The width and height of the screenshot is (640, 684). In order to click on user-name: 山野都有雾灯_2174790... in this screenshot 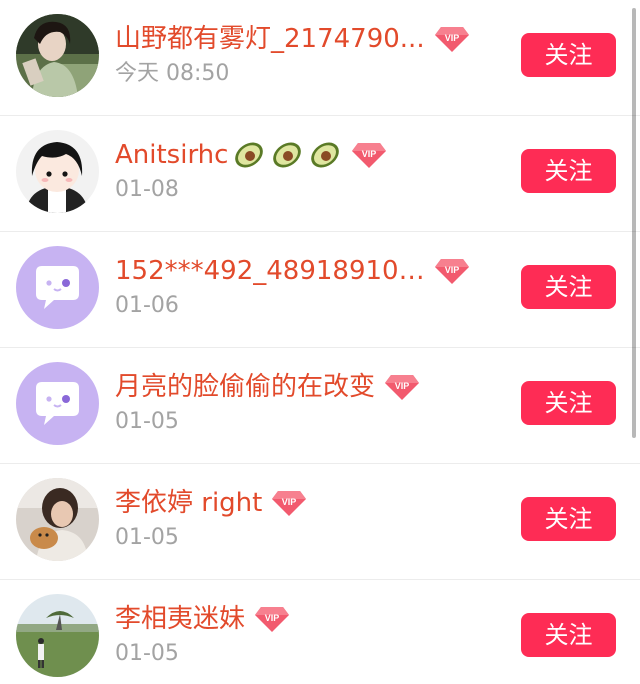, I will do `click(270, 39)`.